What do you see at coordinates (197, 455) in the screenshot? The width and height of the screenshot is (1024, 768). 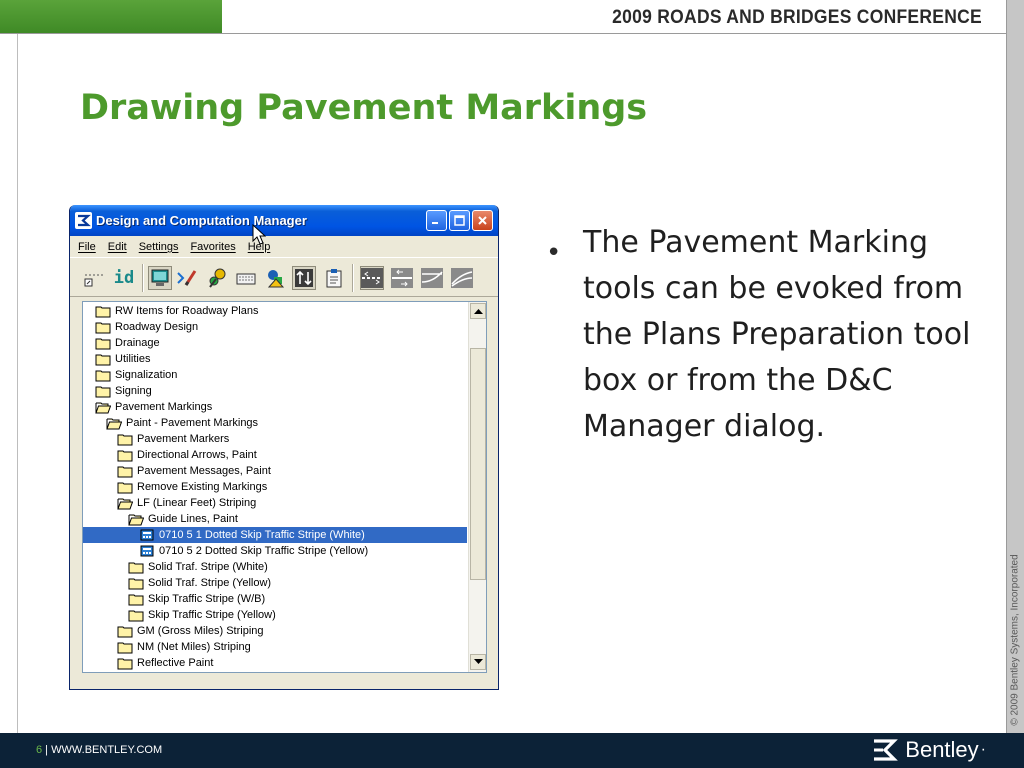 I see `tree-item-label: Directional Arrows, Paint` at bounding box center [197, 455].